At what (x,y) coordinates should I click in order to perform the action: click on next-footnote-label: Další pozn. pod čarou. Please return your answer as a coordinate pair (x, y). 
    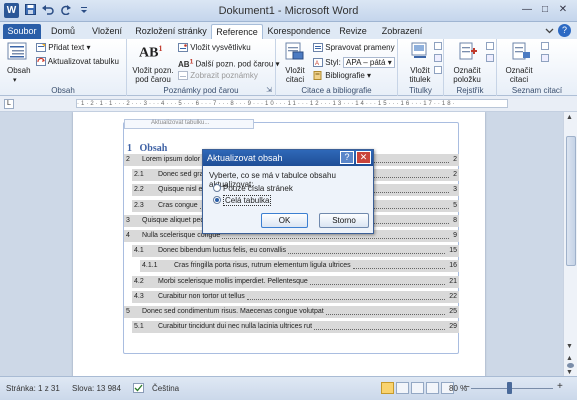
    Looking at the image, I should click on (234, 64).